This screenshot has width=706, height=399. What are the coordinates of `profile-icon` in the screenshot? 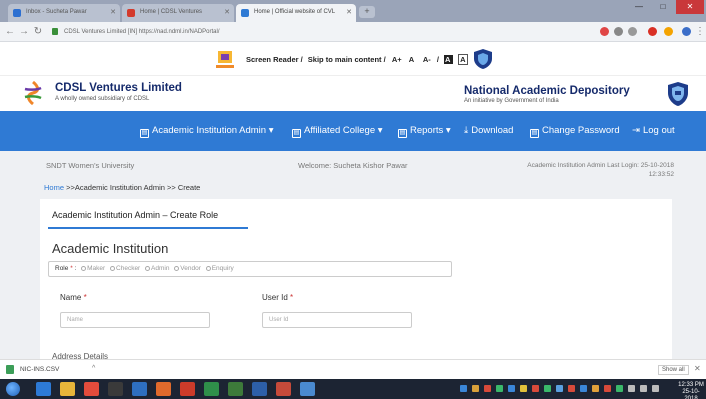 It's located at (686, 31).